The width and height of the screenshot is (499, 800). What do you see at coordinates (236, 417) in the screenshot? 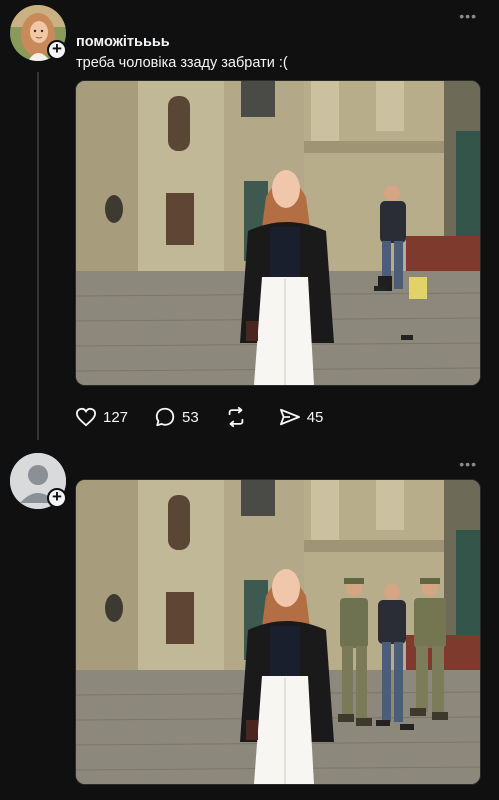
I see `repost-icon` at bounding box center [236, 417].